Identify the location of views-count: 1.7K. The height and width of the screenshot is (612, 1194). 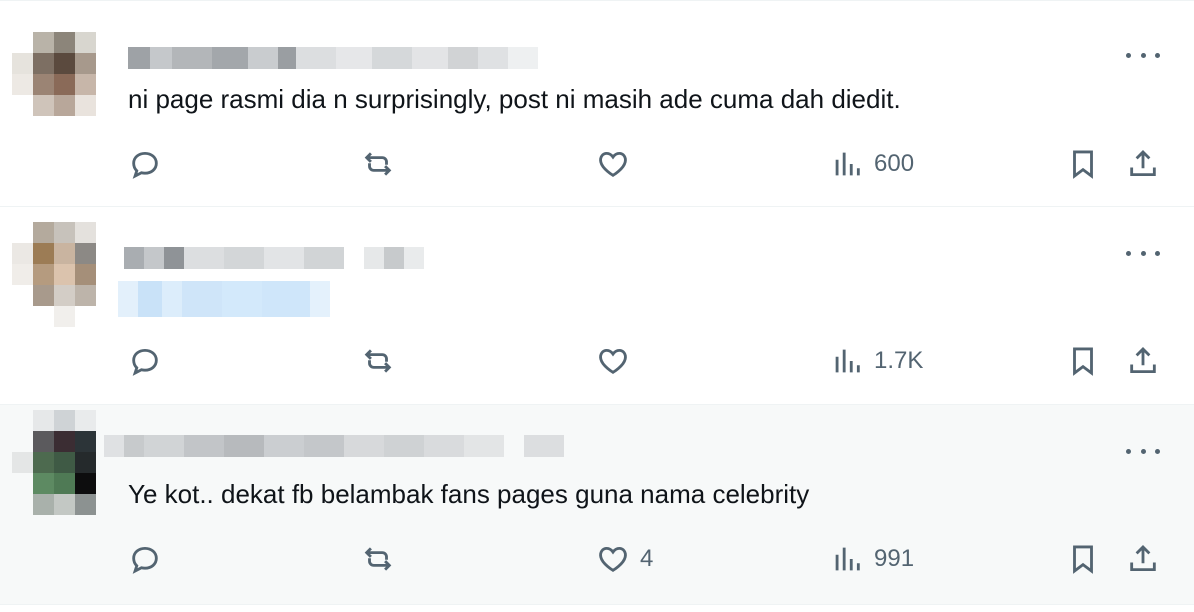
(899, 360).